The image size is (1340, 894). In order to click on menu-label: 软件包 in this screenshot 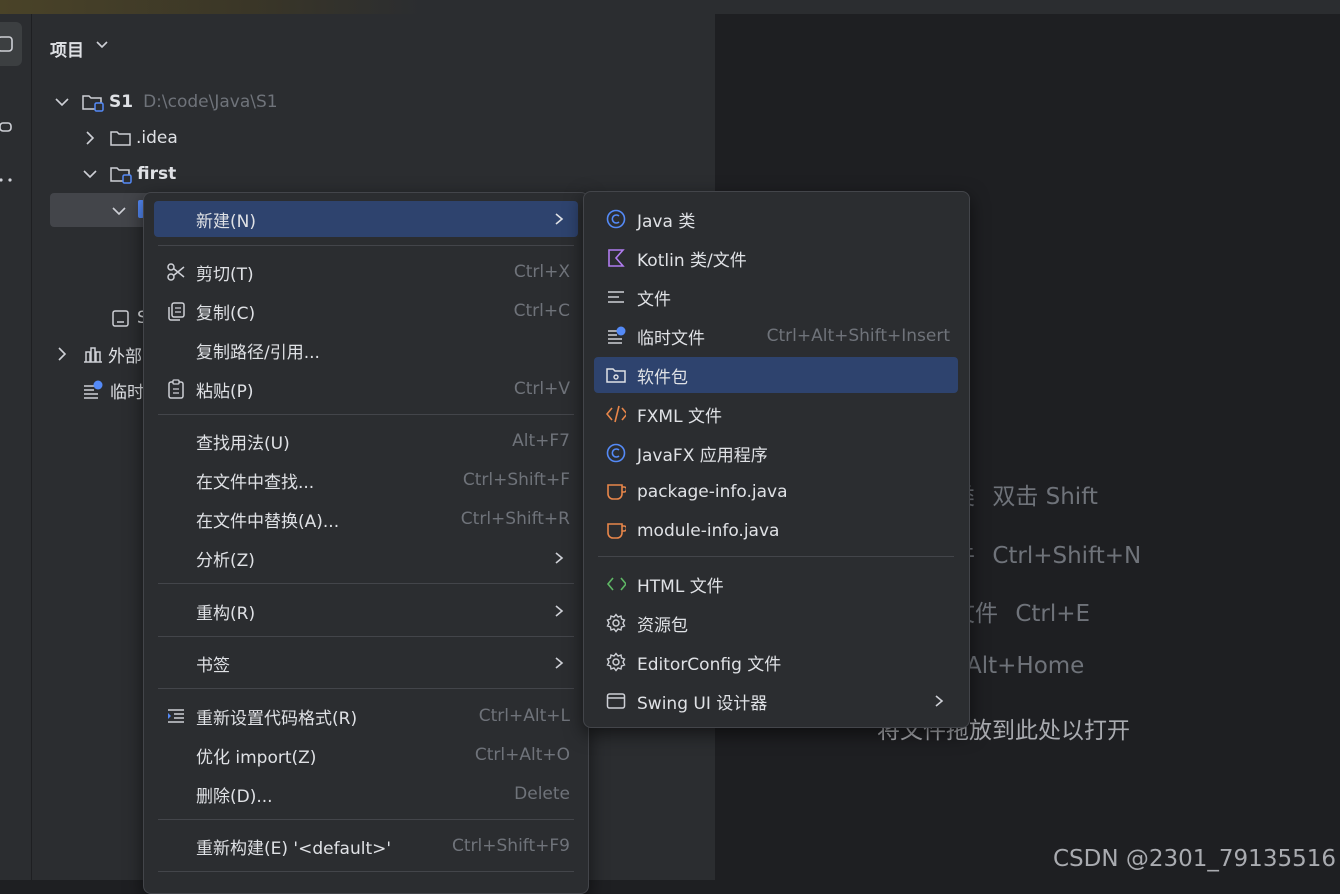, I will do `click(662, 377)`.